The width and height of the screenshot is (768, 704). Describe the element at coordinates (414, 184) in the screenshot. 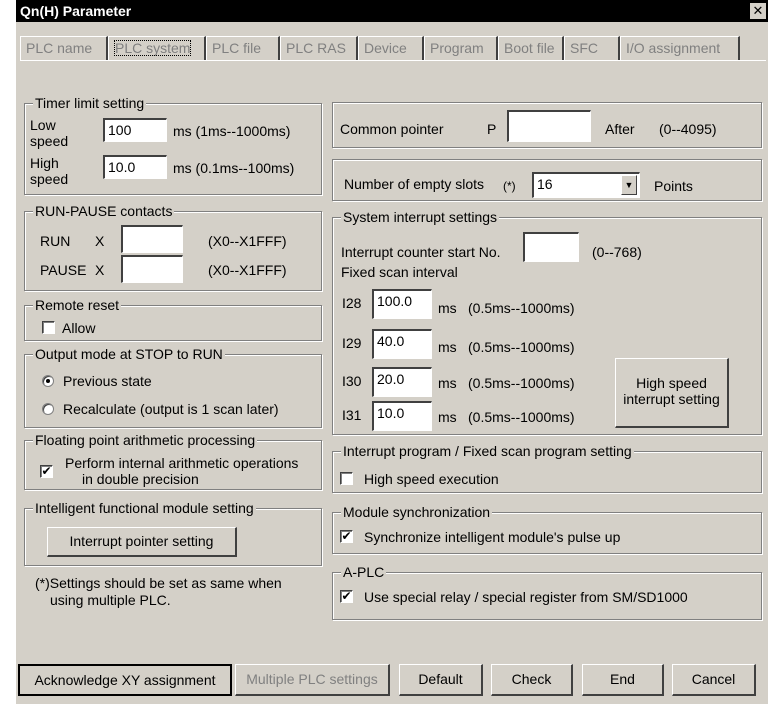

I see `empty-slots-label: Number of empty slots` at that location.